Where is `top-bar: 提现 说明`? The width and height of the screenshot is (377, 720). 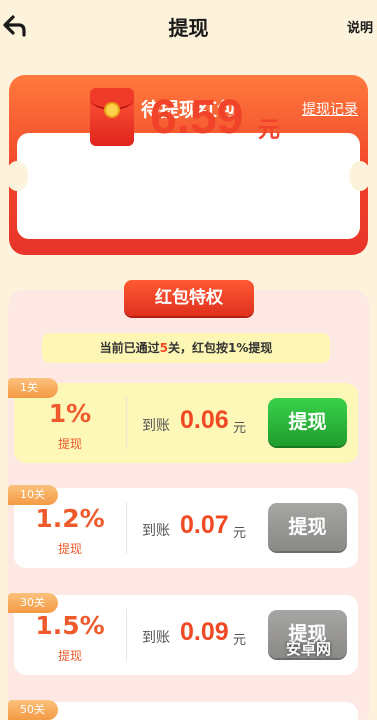 top-bar: 提现 说明 is located at coordinates (188, 26).